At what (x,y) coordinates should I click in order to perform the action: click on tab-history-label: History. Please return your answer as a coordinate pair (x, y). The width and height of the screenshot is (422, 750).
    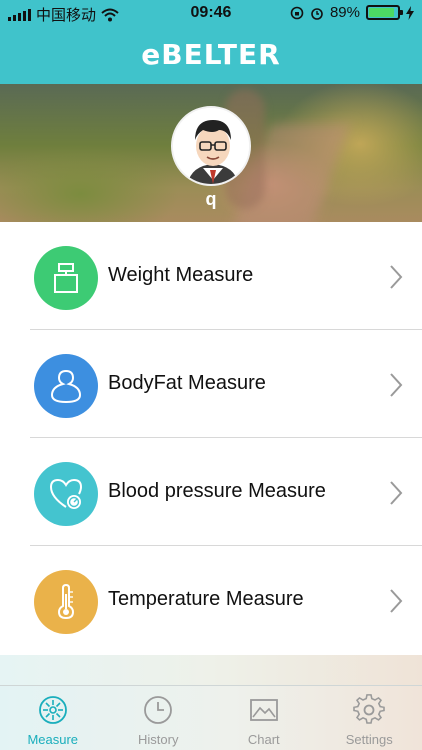
    Looking at the image, I should click on (158, 739).